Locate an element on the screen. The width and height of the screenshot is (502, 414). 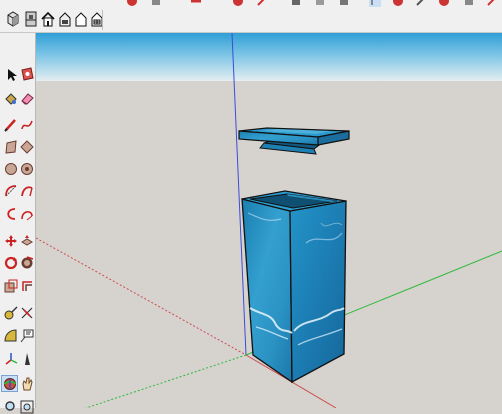
rotate-tool is located at coordinates (10, 262).